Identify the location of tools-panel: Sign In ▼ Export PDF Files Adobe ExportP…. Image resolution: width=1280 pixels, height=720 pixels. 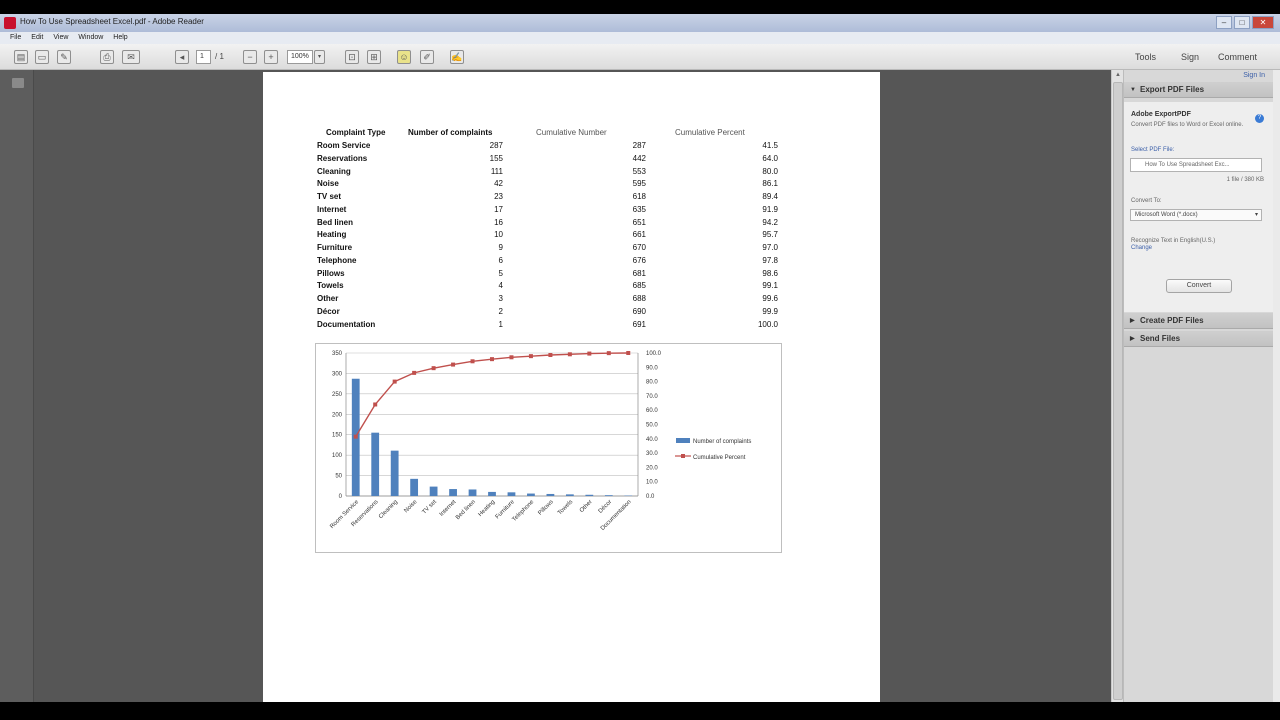
(1198, 386).